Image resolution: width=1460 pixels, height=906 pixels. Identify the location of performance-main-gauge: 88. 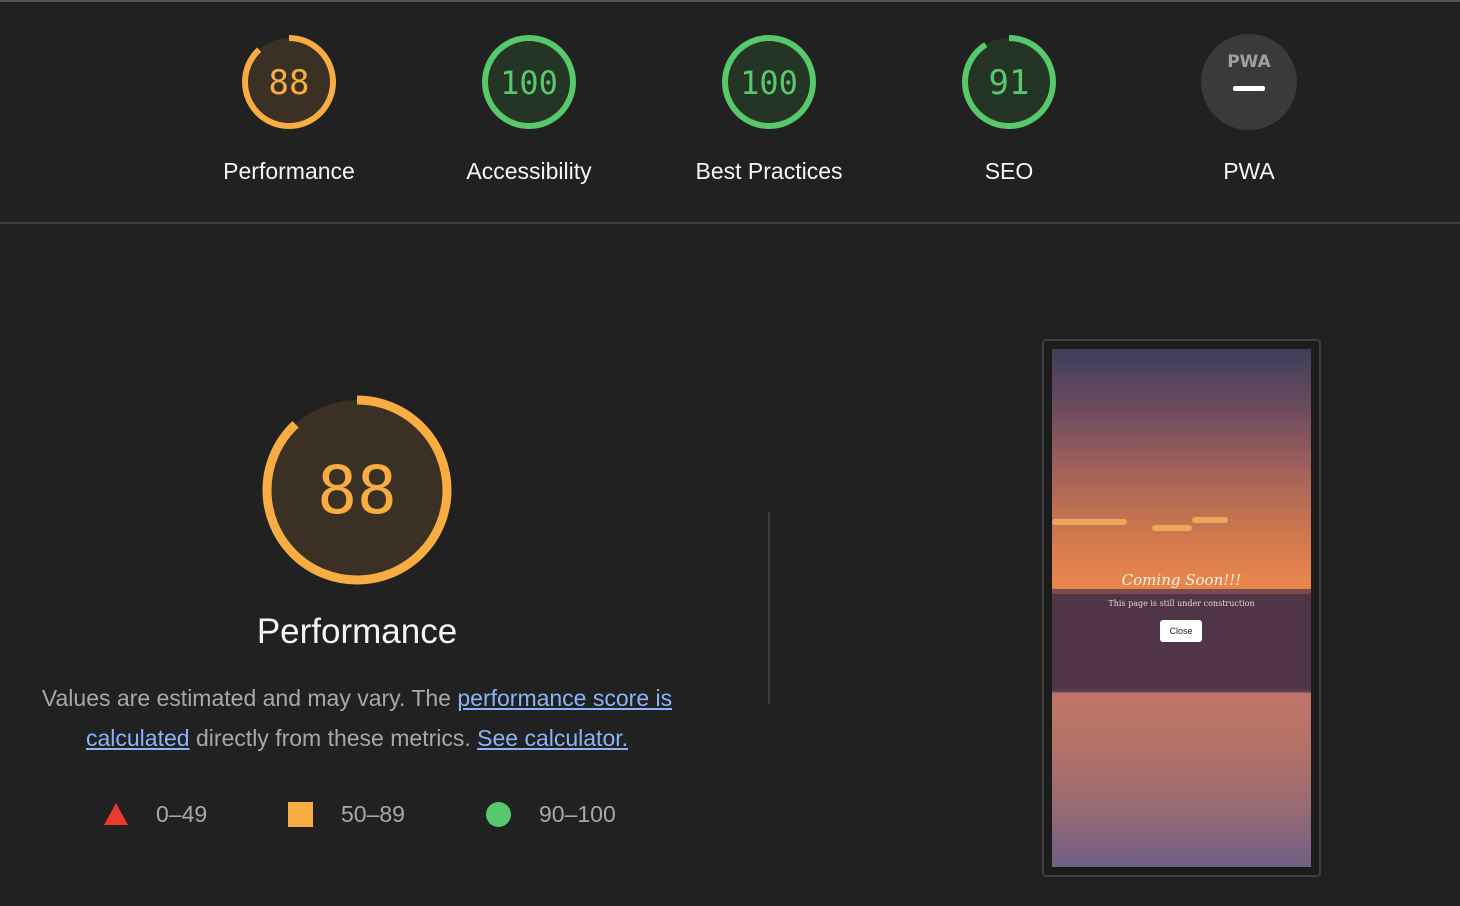
(357, 490).